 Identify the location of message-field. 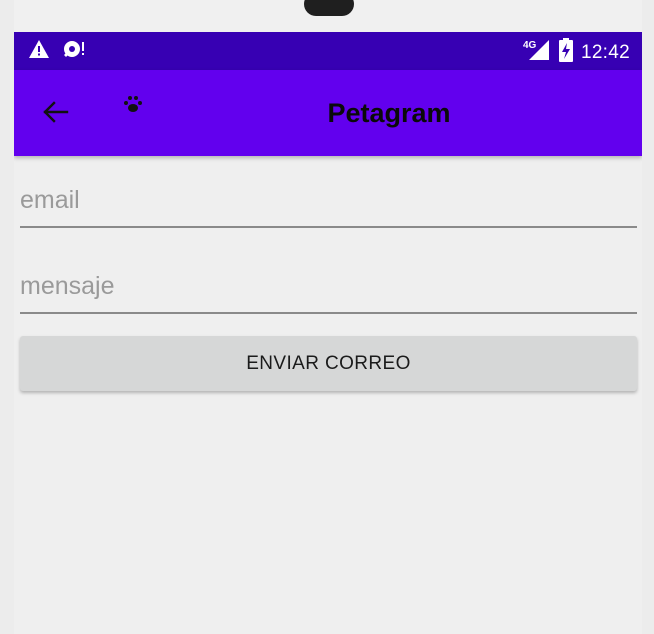
(328, 290).